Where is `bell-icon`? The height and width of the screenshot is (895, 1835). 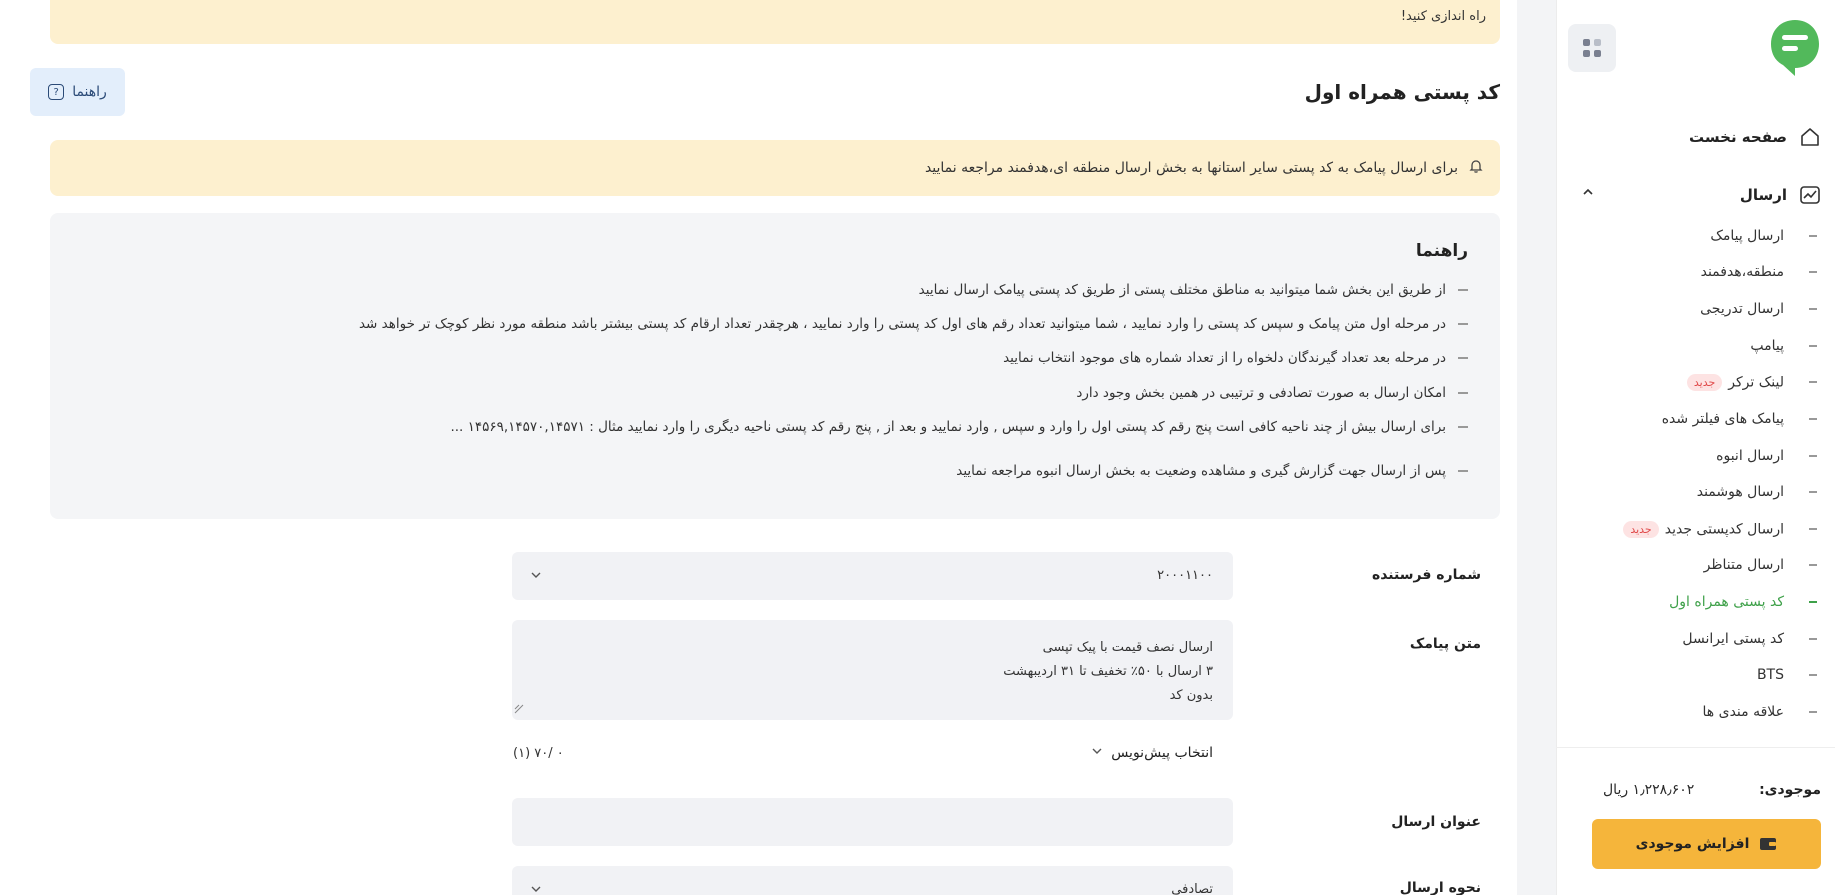
bell-icon is located at coordinates (1476, 168).